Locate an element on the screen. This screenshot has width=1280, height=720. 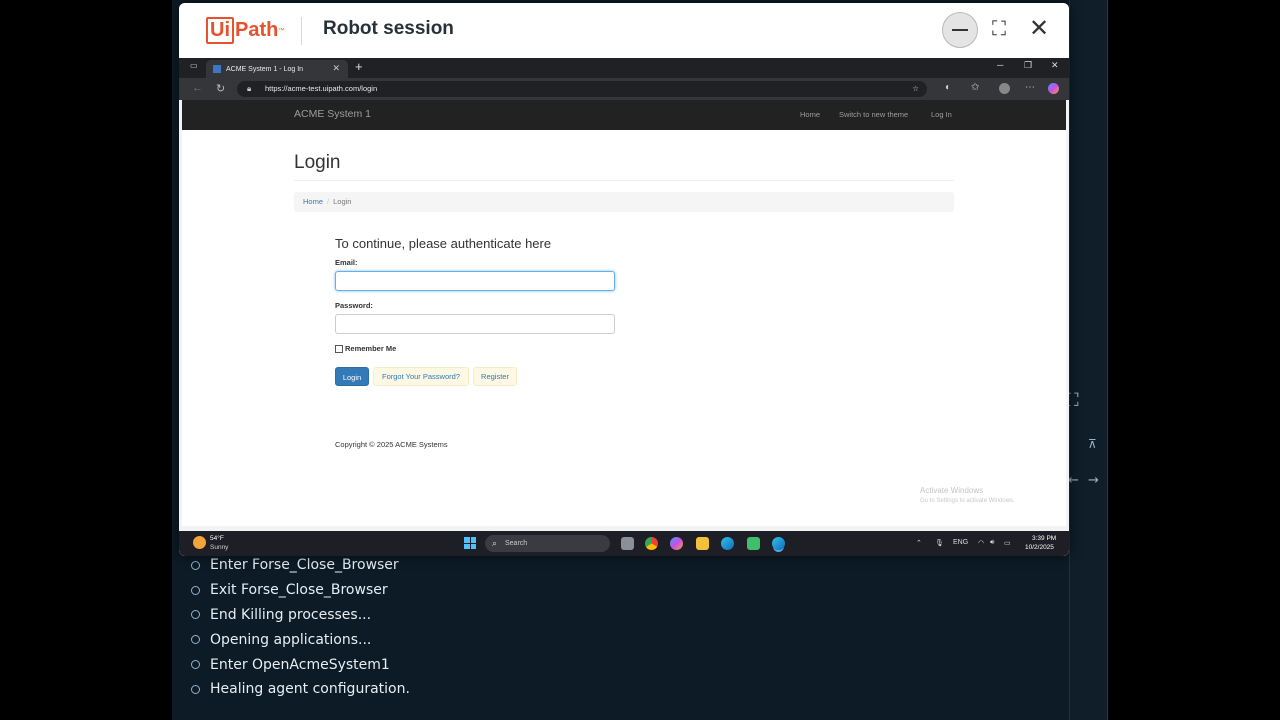
breadcrumb-home: Home is located at coordinates (313, 201).